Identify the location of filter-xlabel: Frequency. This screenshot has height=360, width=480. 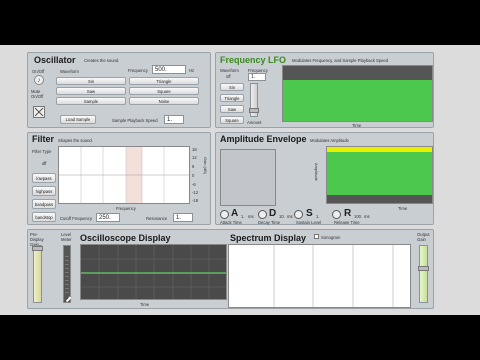
(126, 208).